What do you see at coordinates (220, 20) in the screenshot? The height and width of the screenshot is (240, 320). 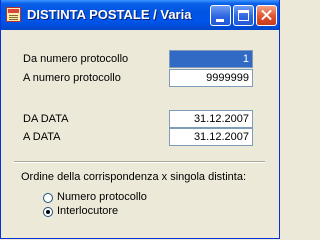 I see `minimize-icon` at bounding box center [220, 20].